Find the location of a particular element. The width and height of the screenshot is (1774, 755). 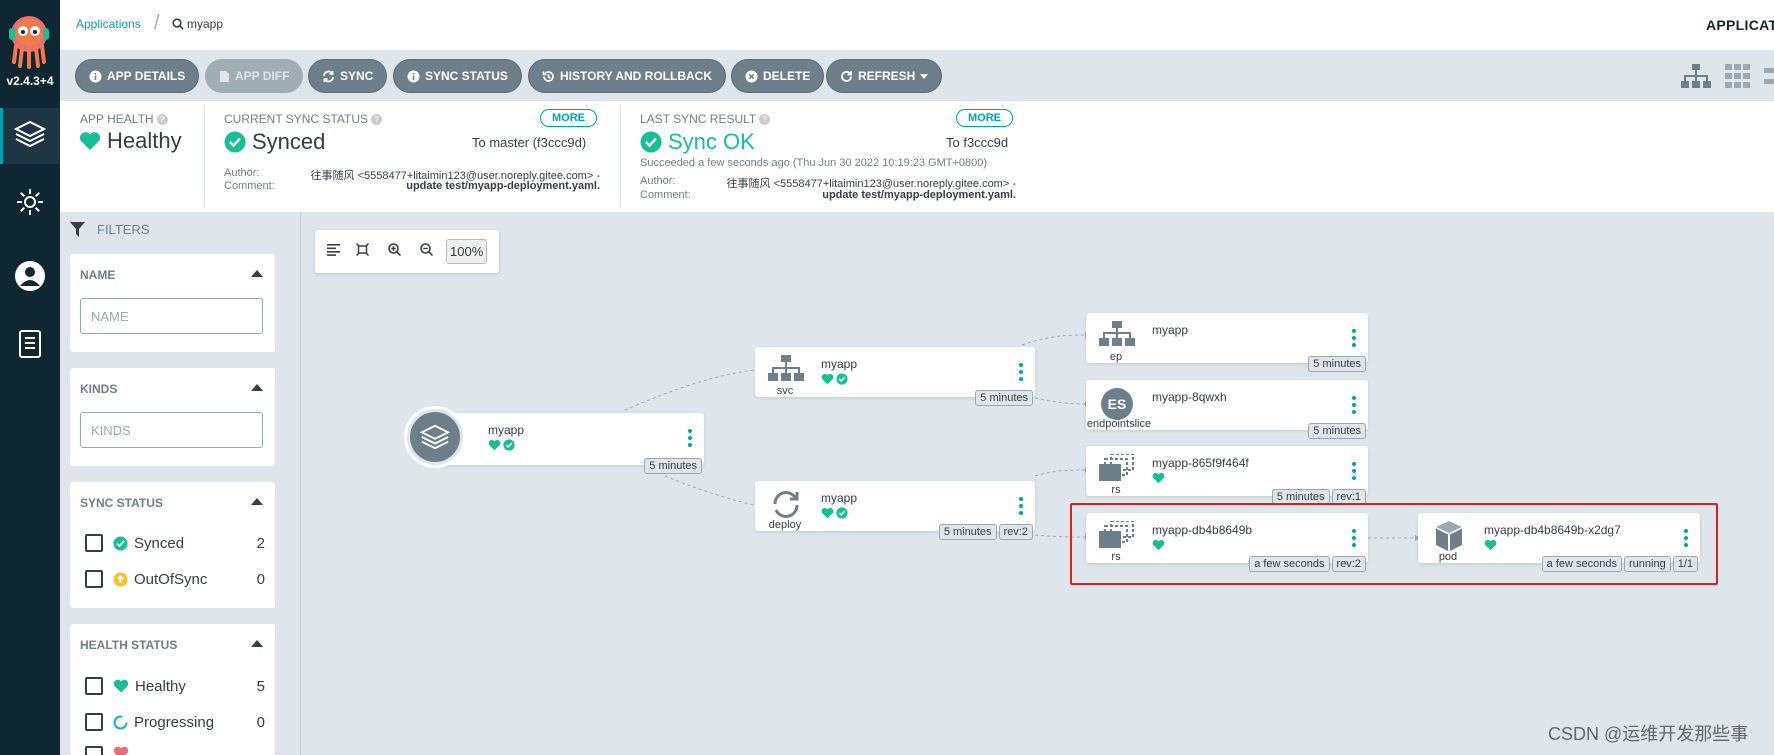

node-name: myapp-8qwxh is located at coordinates (1189, 397).